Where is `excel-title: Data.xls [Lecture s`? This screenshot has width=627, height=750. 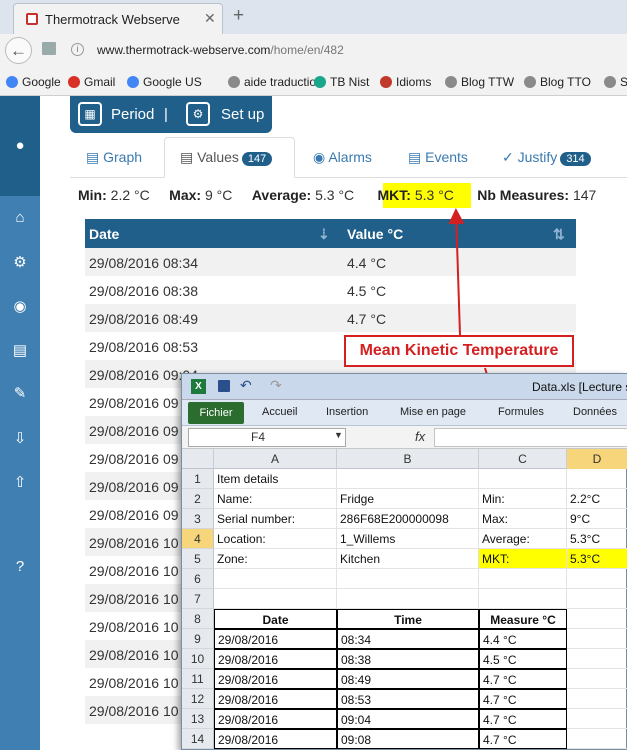
excel-title: Data.xls [Lecture s is located at coordinates (579, 387).